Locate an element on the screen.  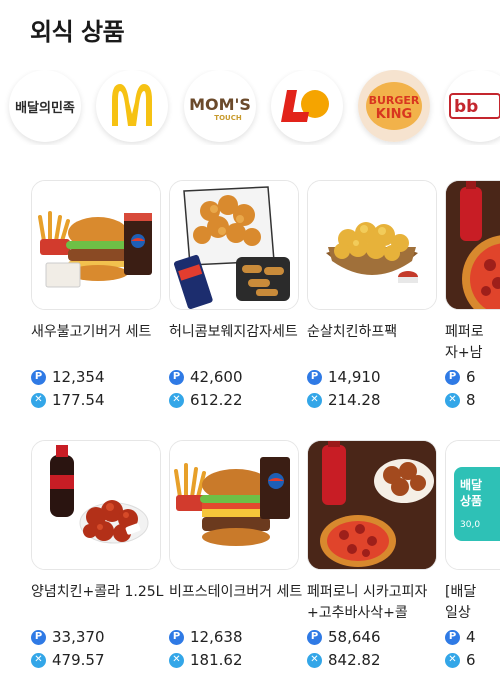
svg-text: BURGER is located at coordinates (394, 100).